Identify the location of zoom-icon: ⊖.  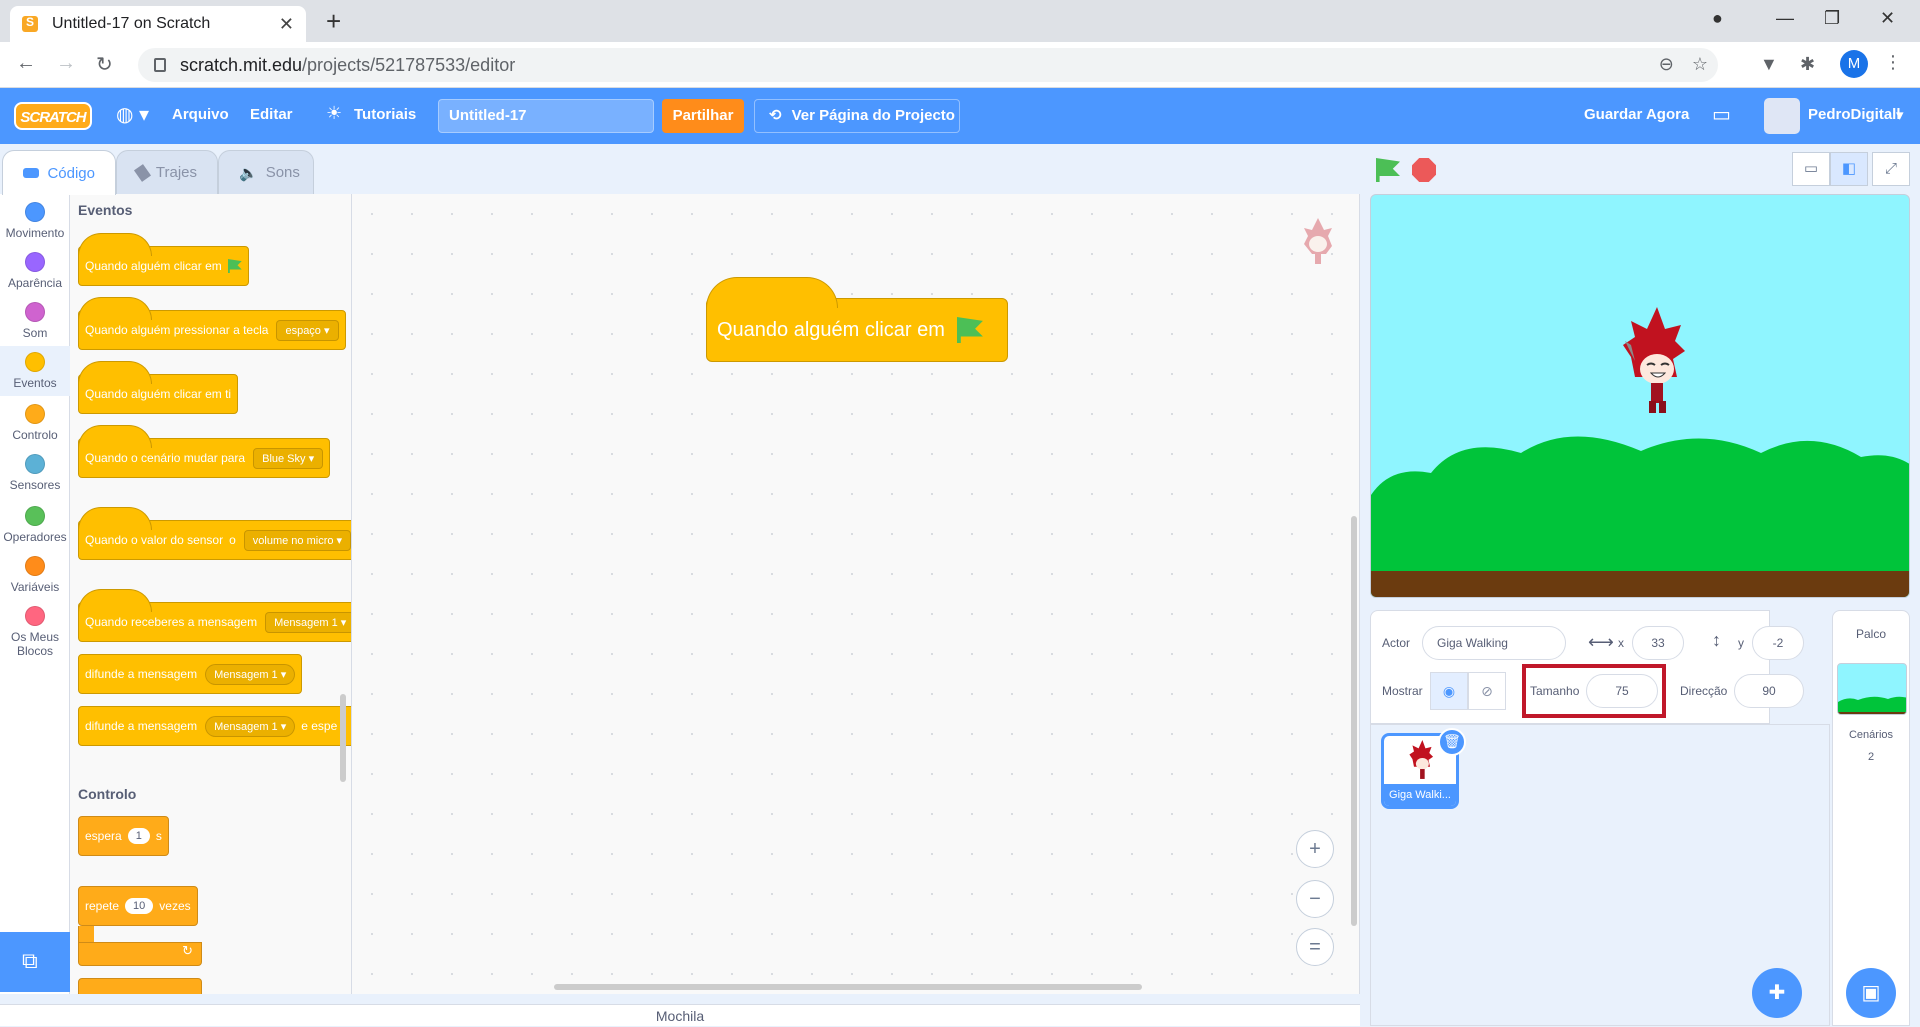
(1666, 64).